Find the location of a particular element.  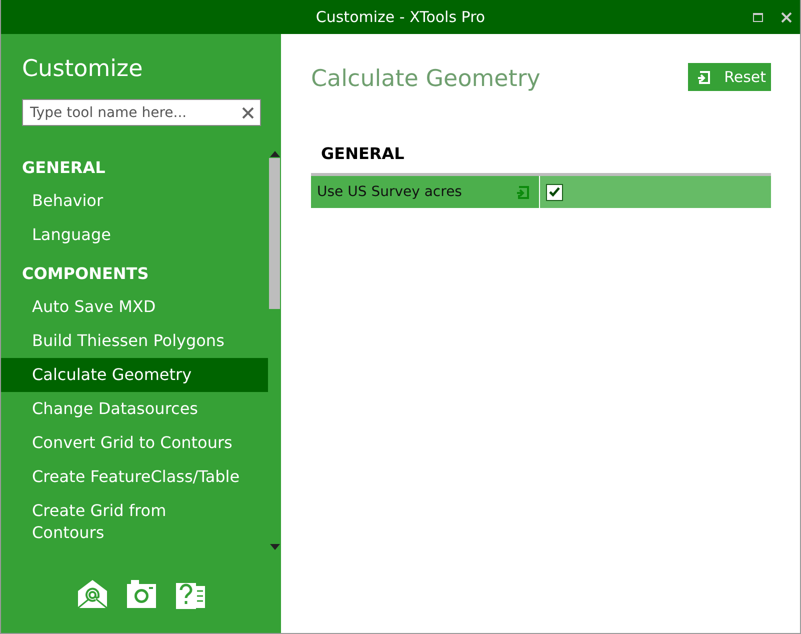

scrollbar-thumb is located at coordinates (274, 233).